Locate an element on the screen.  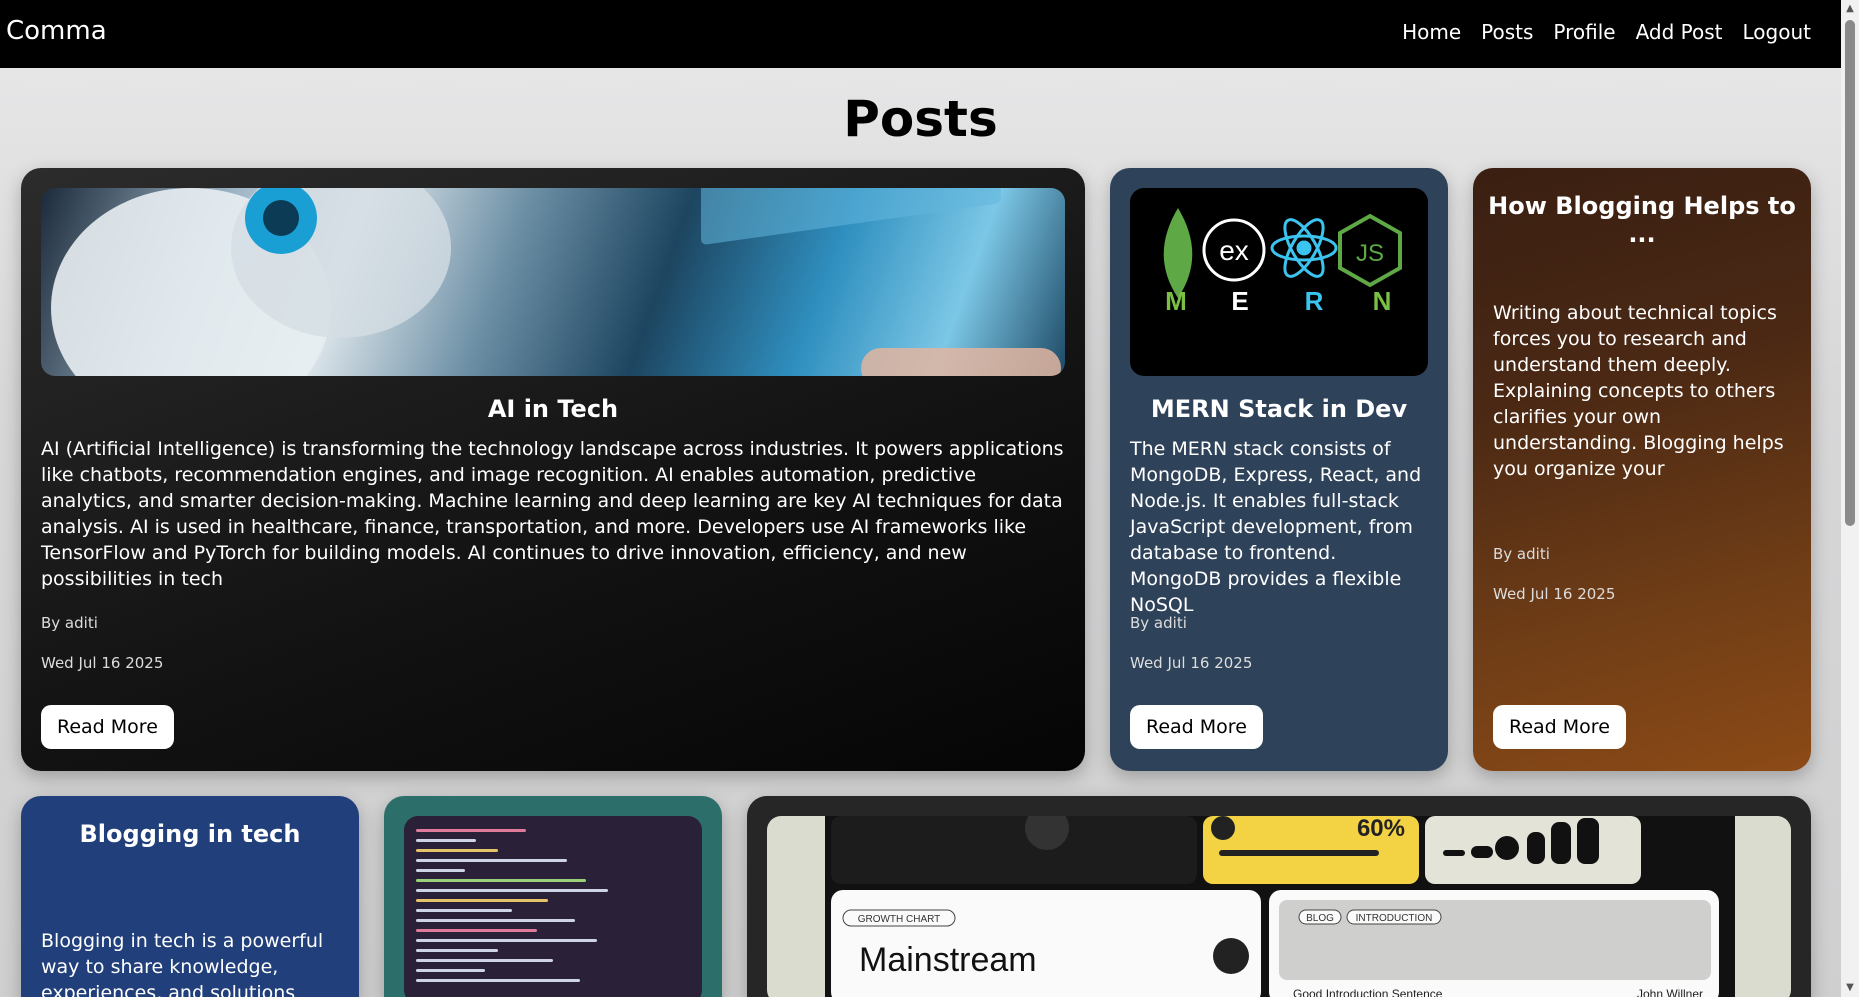
page-scrollbar: ▲ ▼ is located at coordinates (1850, 498).